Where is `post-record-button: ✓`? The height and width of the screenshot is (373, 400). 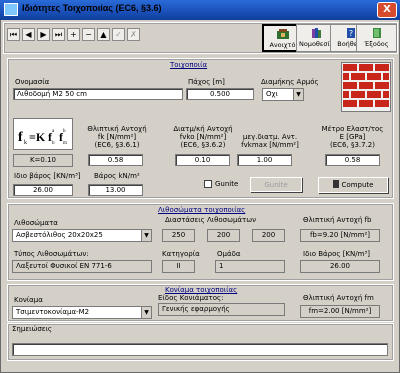 post-record-button: ✓ is located at coordinates (118, 34).